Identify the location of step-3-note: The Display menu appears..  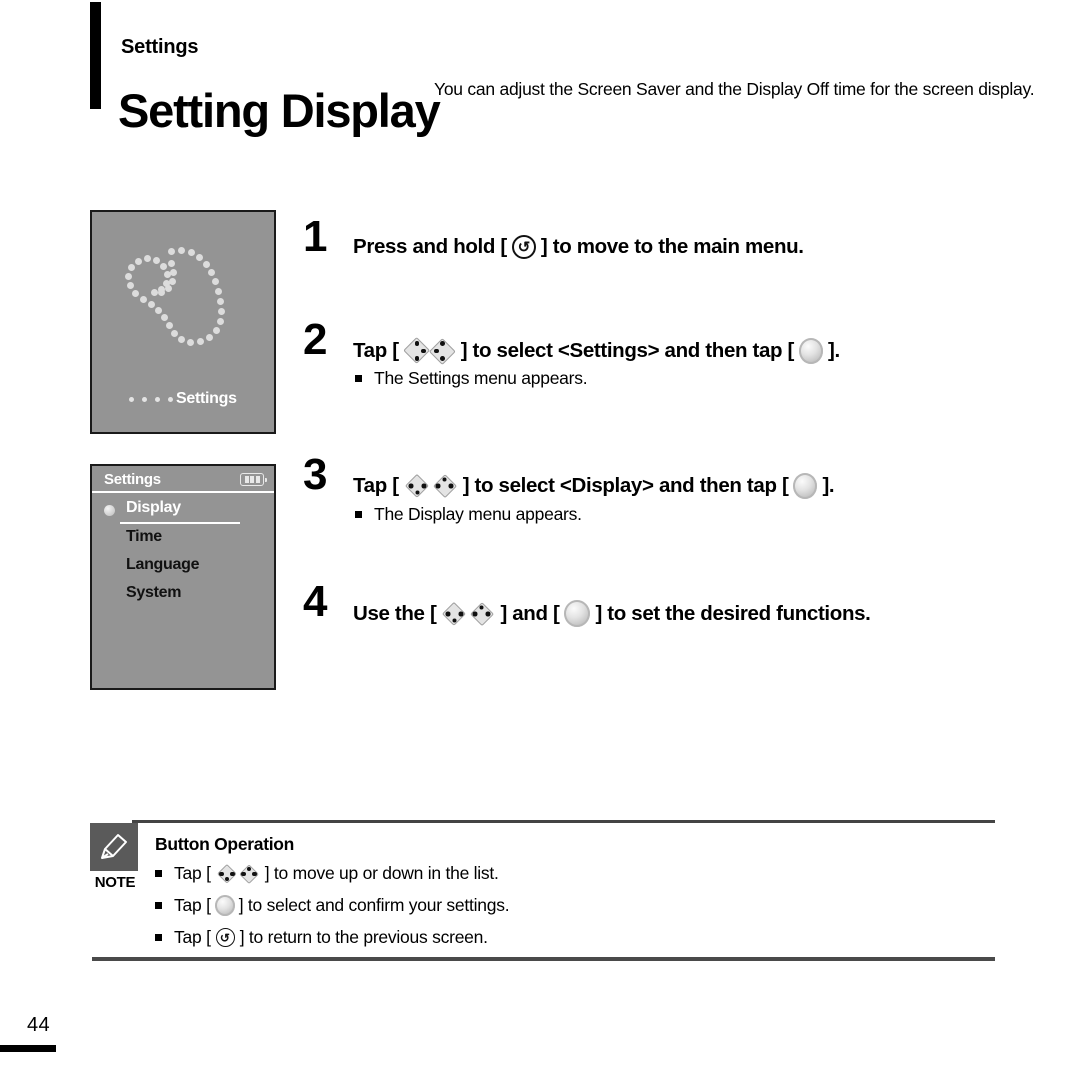
(468, 514).